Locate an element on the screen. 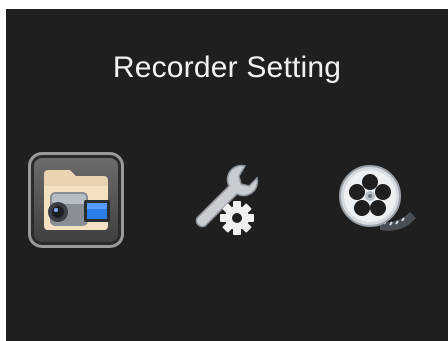 The height and width of the screenshot is (341, 448). wrench-gear-icon is located at coordinates (227, 199).